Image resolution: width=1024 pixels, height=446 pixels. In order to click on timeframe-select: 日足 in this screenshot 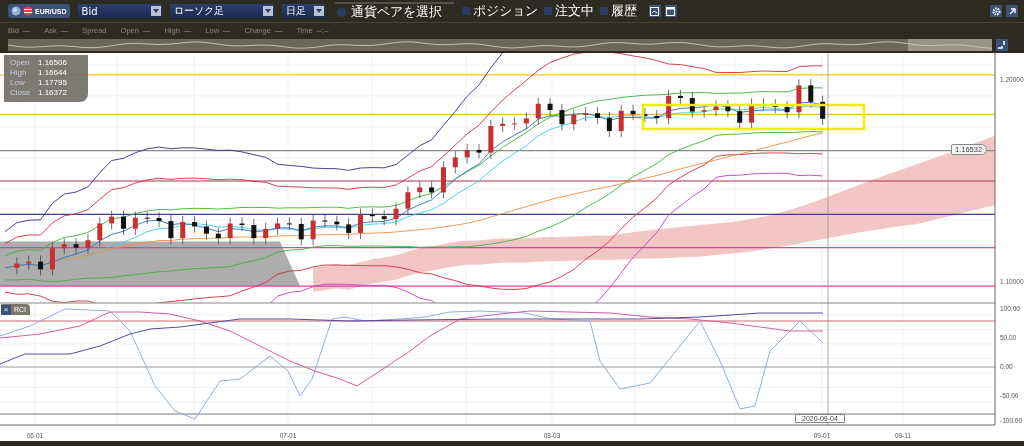, I will do `click(303, 11)`.